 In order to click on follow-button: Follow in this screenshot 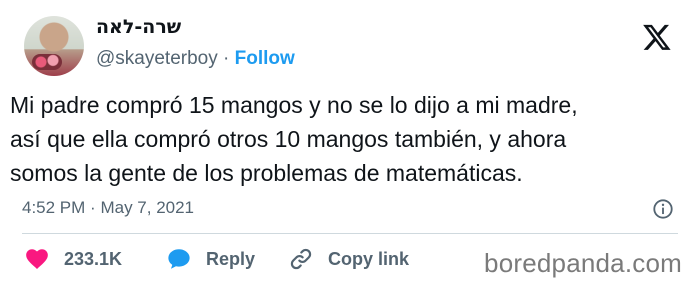, I will do `click(265, 58)`.